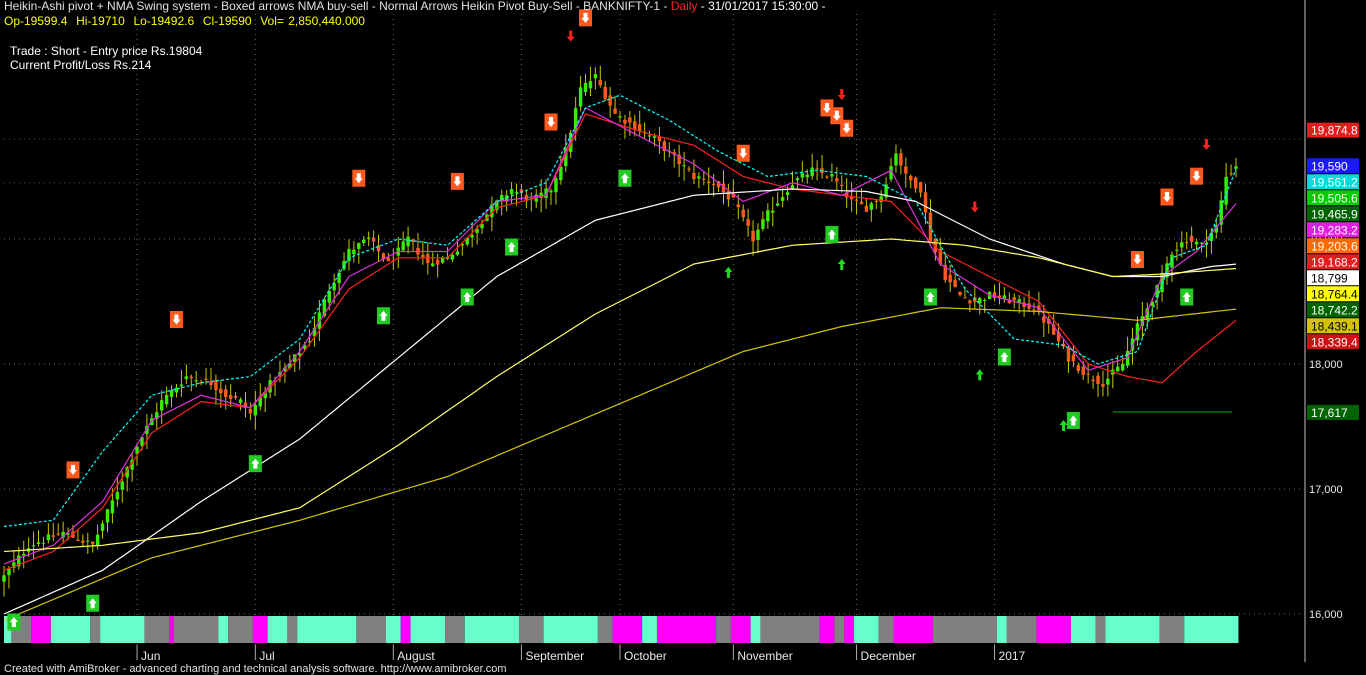 This screenshot has width=1366, height=675. I want to click on low-value: Lo-19492.6, so click(164, 21).